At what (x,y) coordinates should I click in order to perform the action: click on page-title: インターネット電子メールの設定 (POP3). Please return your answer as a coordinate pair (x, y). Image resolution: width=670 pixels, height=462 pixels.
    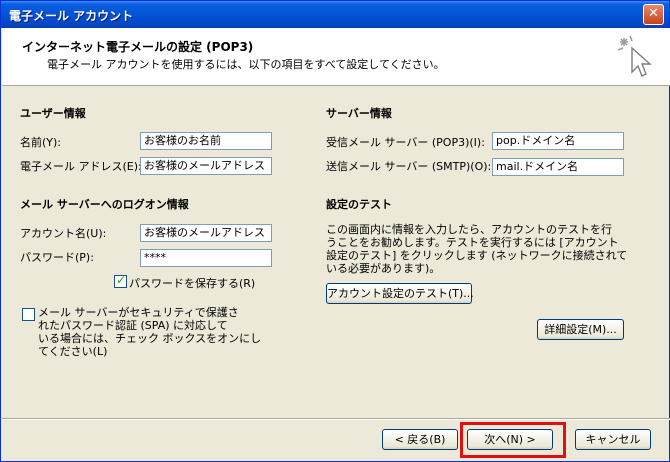
    Looking at the image, I should click on (138, 47).